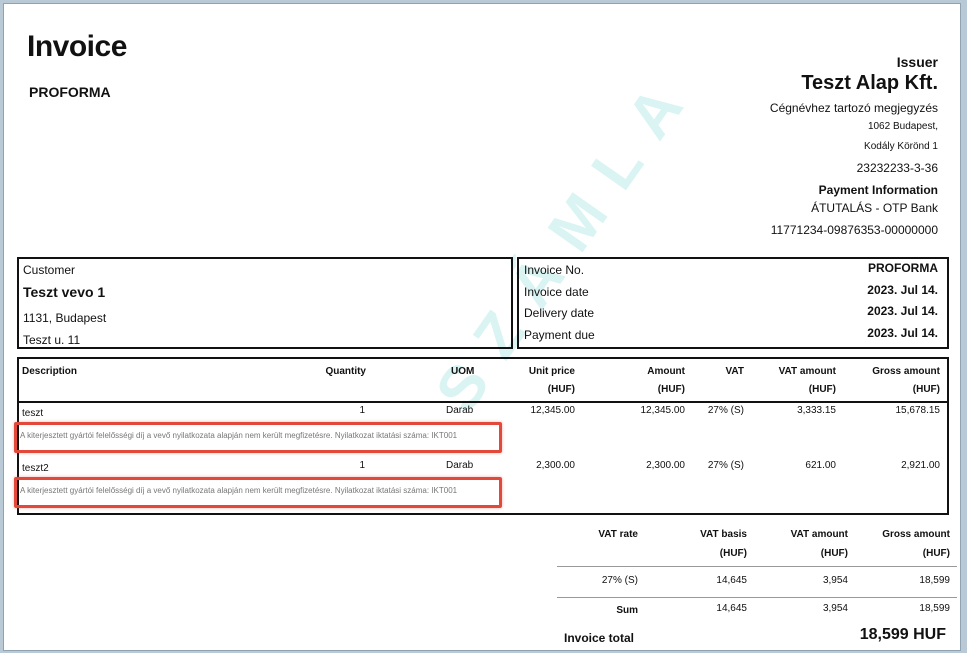 The height and width of the screenshot is (653, 967). What do you see at coordinates (553, 410) in the screenshot?
I see `item-1-unit-price: 12,345.00` at bounding box center [553, 410].